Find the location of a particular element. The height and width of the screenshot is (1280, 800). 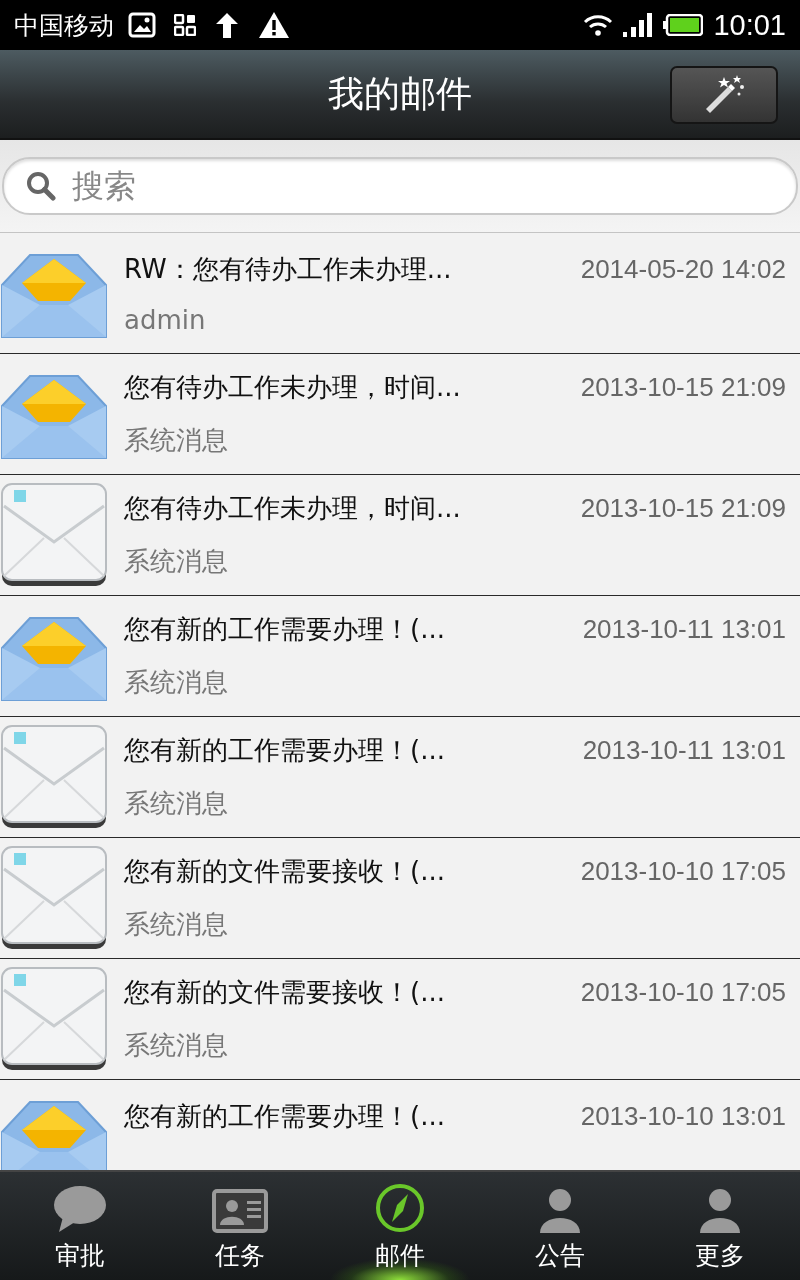

carrier-name: 中国移动 is located at coordinates (64, 25).